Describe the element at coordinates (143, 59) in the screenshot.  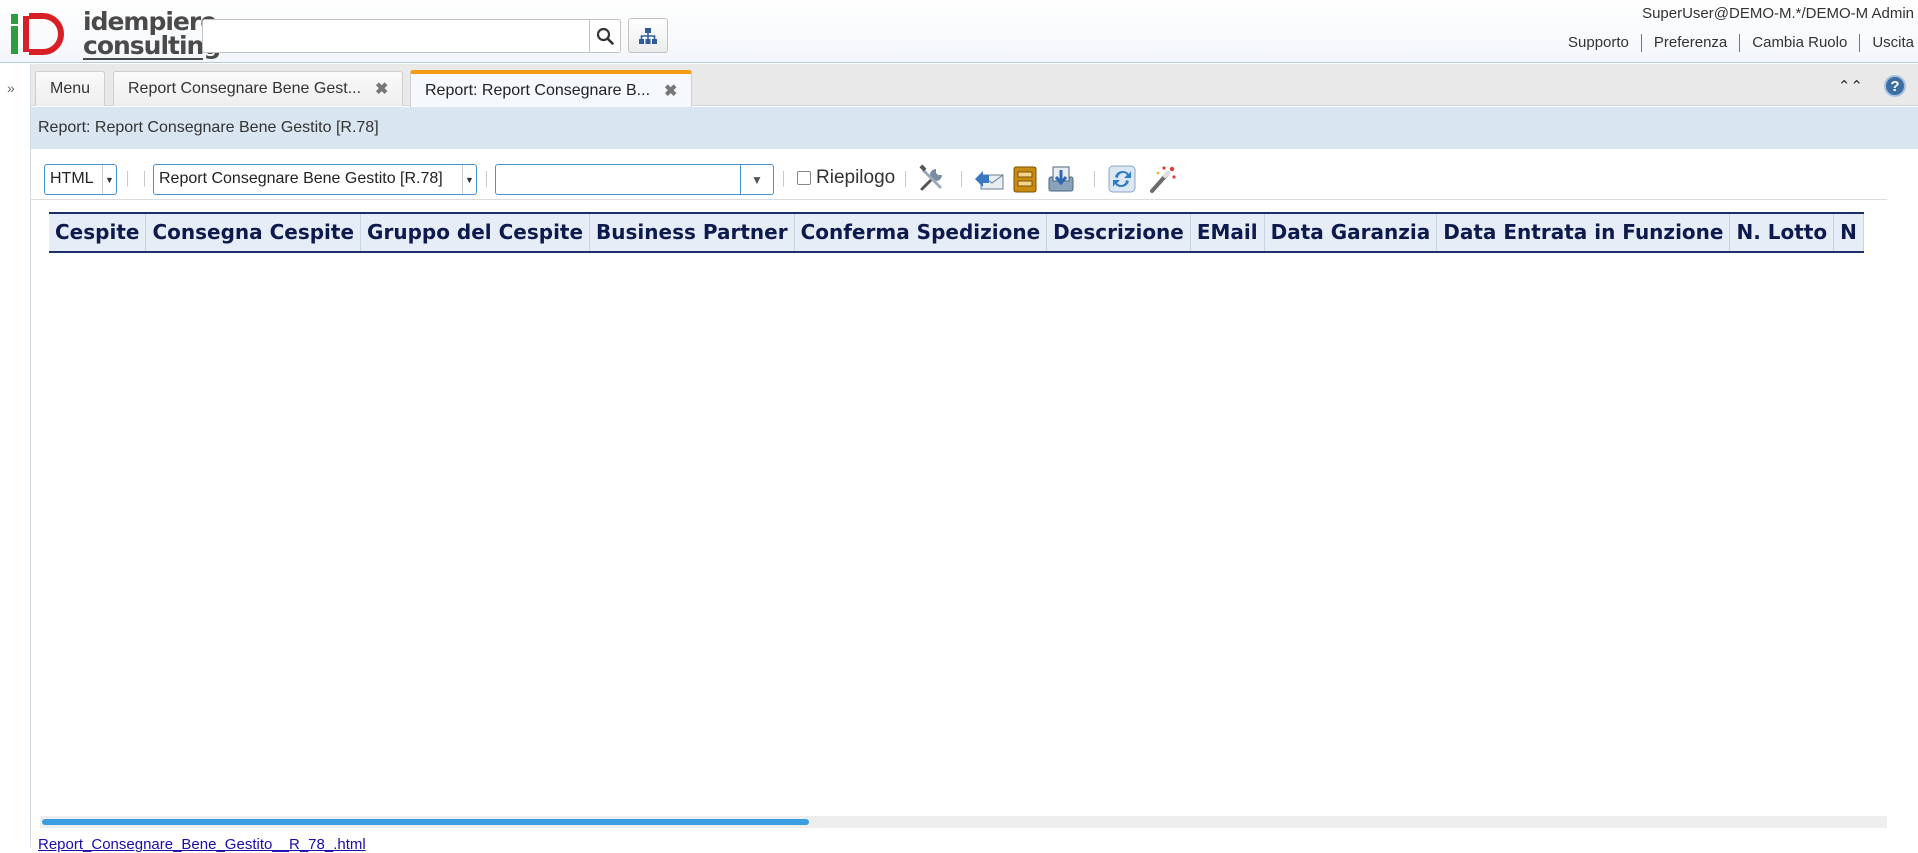
I see `logo-underline` at that location.